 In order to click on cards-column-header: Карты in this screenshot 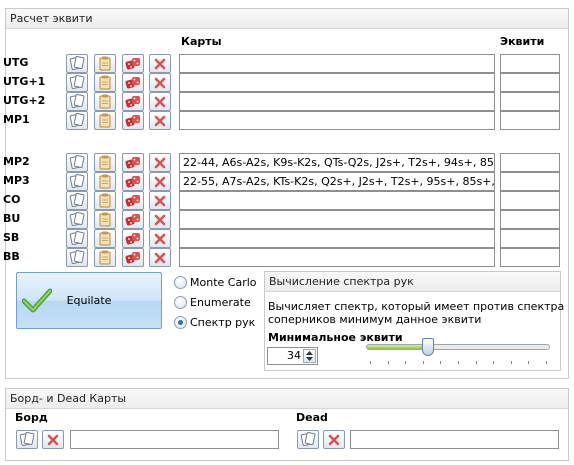, I will do `click(201, 41)`.